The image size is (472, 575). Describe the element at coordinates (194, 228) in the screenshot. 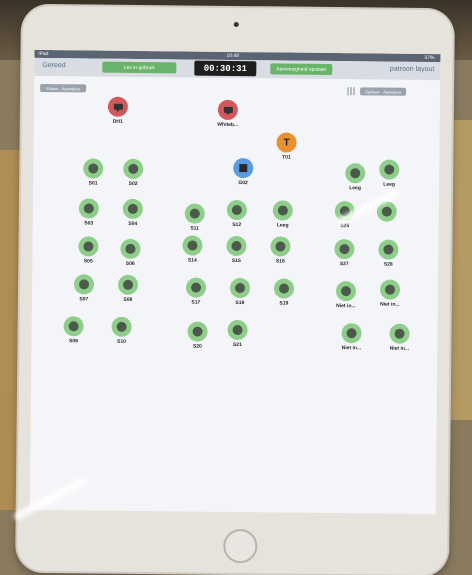

I see `seat-label: S11` at that location.